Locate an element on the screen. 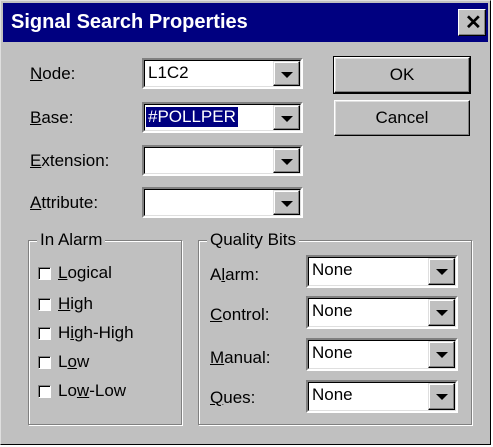 The height and width of the screenshot is (447, 493). manual-dropdown-button is located at coordinates (441, 354).